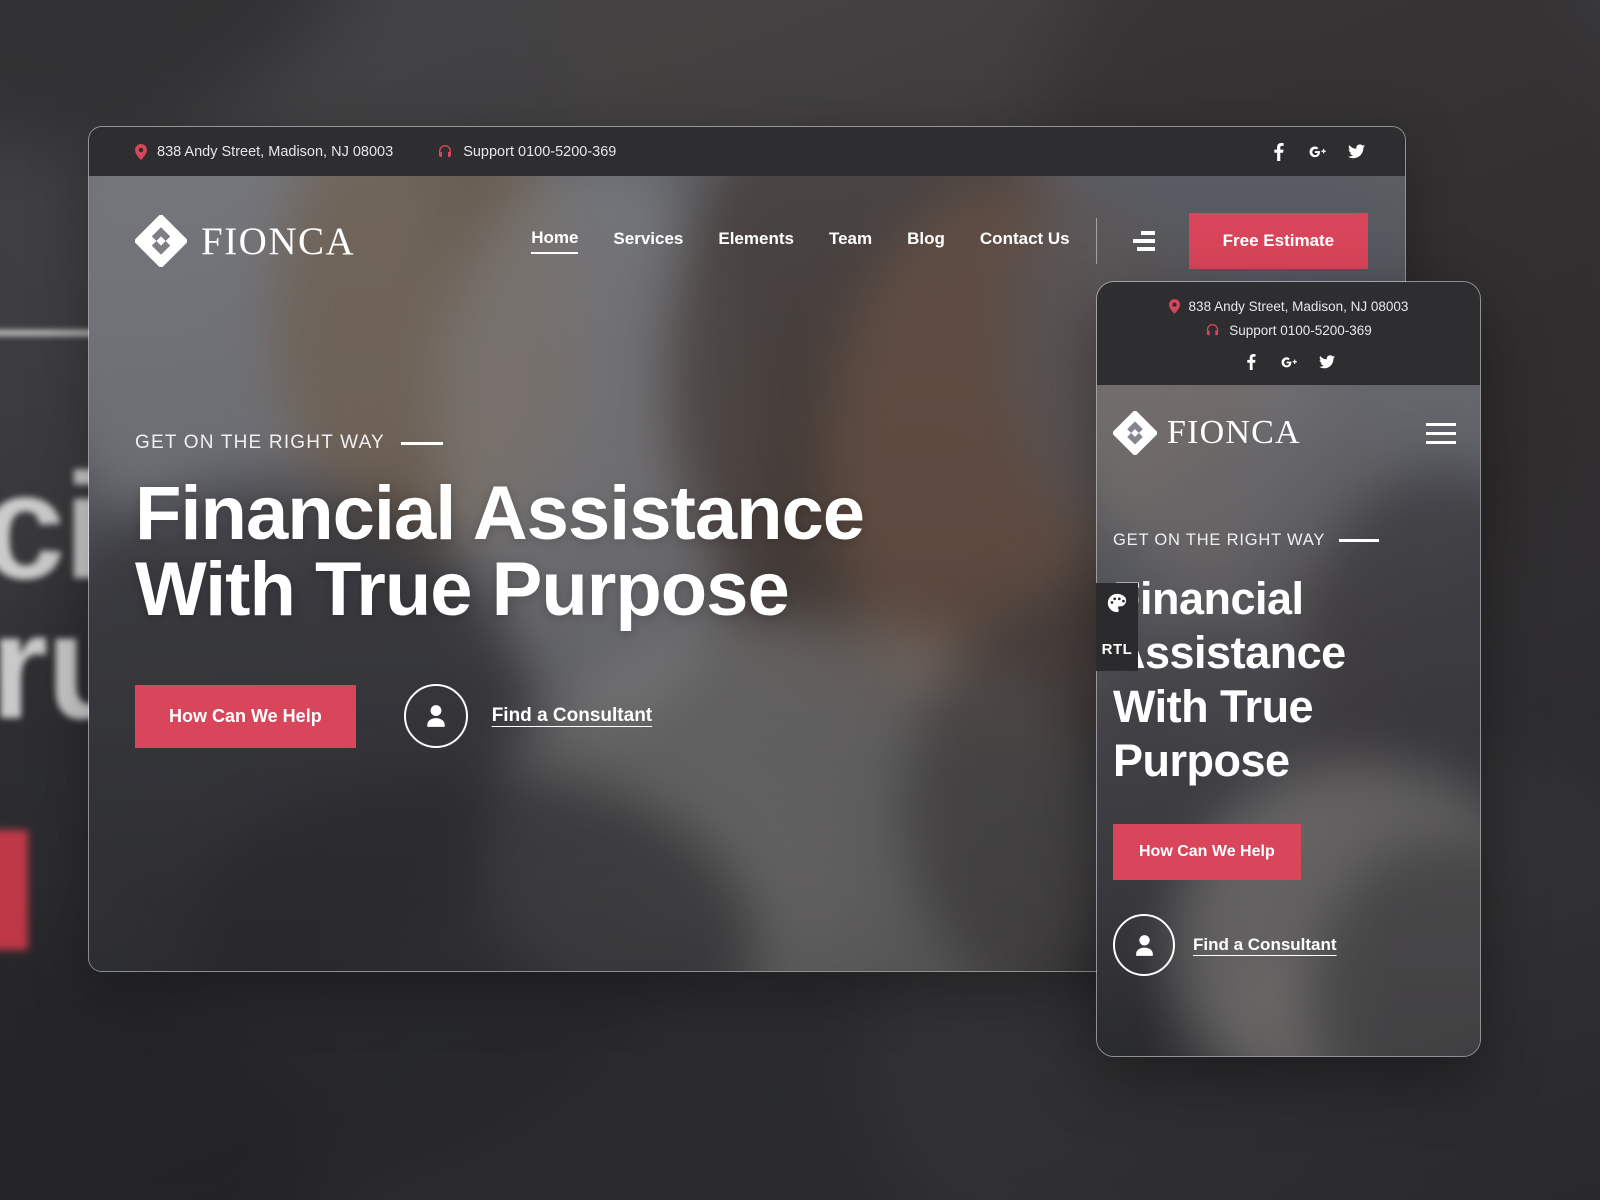 Image resolution: width=1600 pixels, height=1200 pixels. Describe the element at coordinates (14, 890) in the screenshot. I see `backdrop-ghost-accent` at that location.